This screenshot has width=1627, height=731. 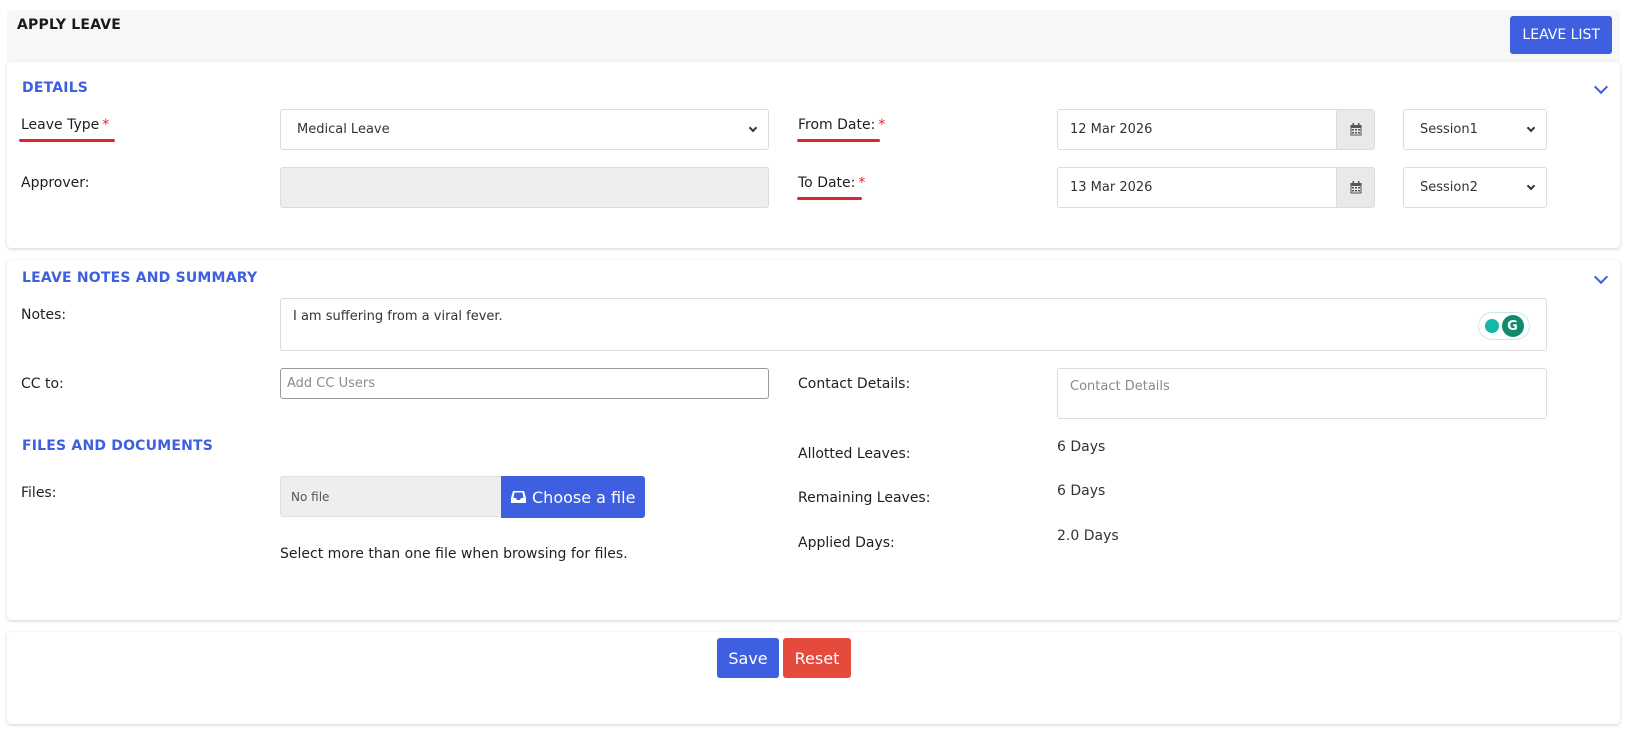 I want to click on notes-section-title: LEAVE NOTES AND SUMMARY, so click(x=140, y=278).